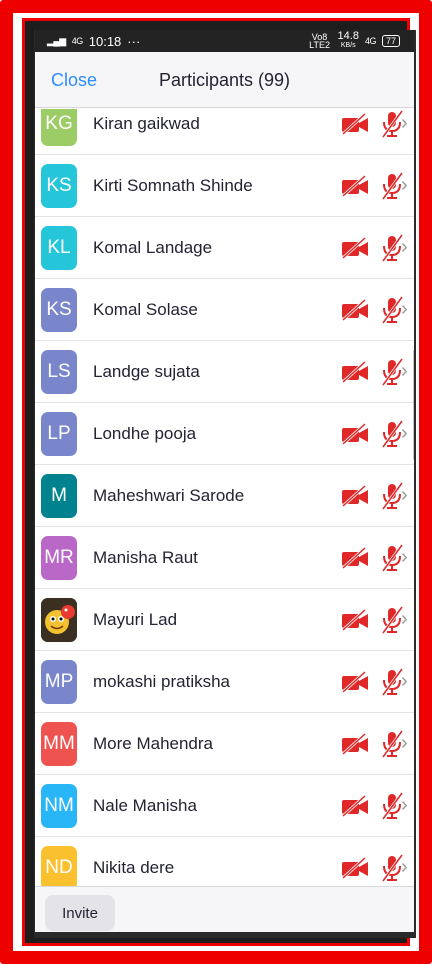 The width and height of the screenshot is (432, 964). Describe the element at coordinates (59, 865) in the screenshot. I see `avatar: ND` at that location.